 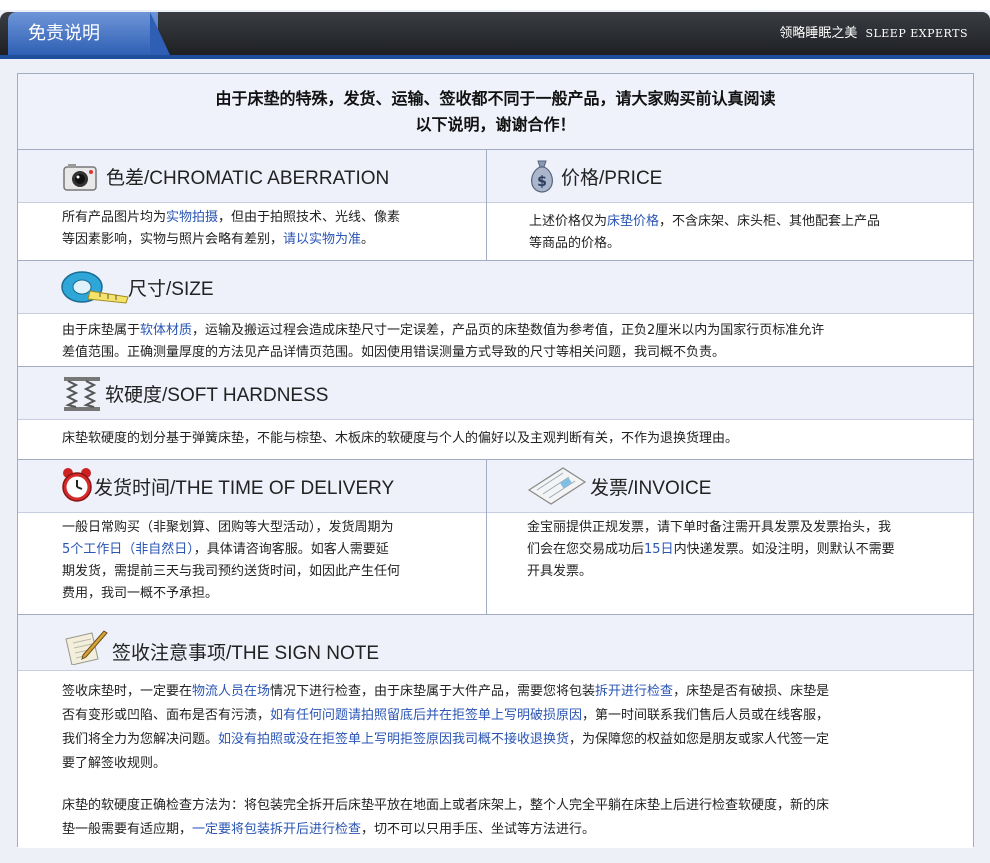 What do you see at coordinates (478, 829) in the screenshot?
I see `text-span: ，切不可以只用手压、坐试等方法进行。` at bounding box center [478, 829].